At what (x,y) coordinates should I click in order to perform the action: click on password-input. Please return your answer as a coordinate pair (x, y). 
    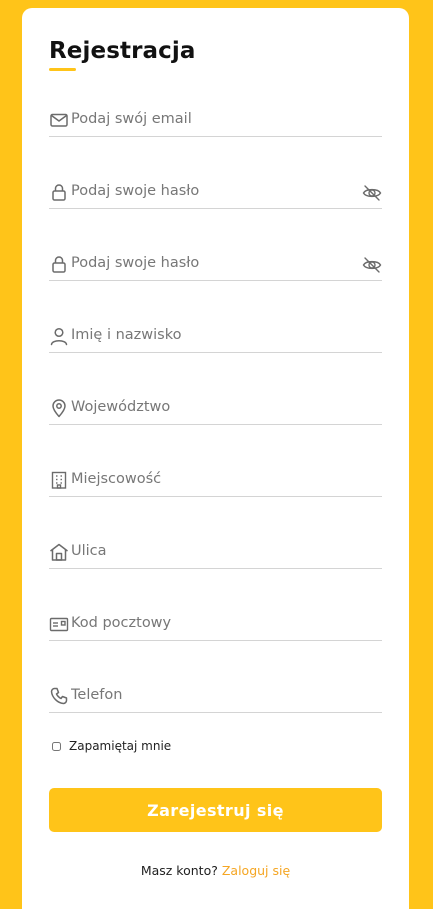
    Looking at the image, I should click on (211, 191).